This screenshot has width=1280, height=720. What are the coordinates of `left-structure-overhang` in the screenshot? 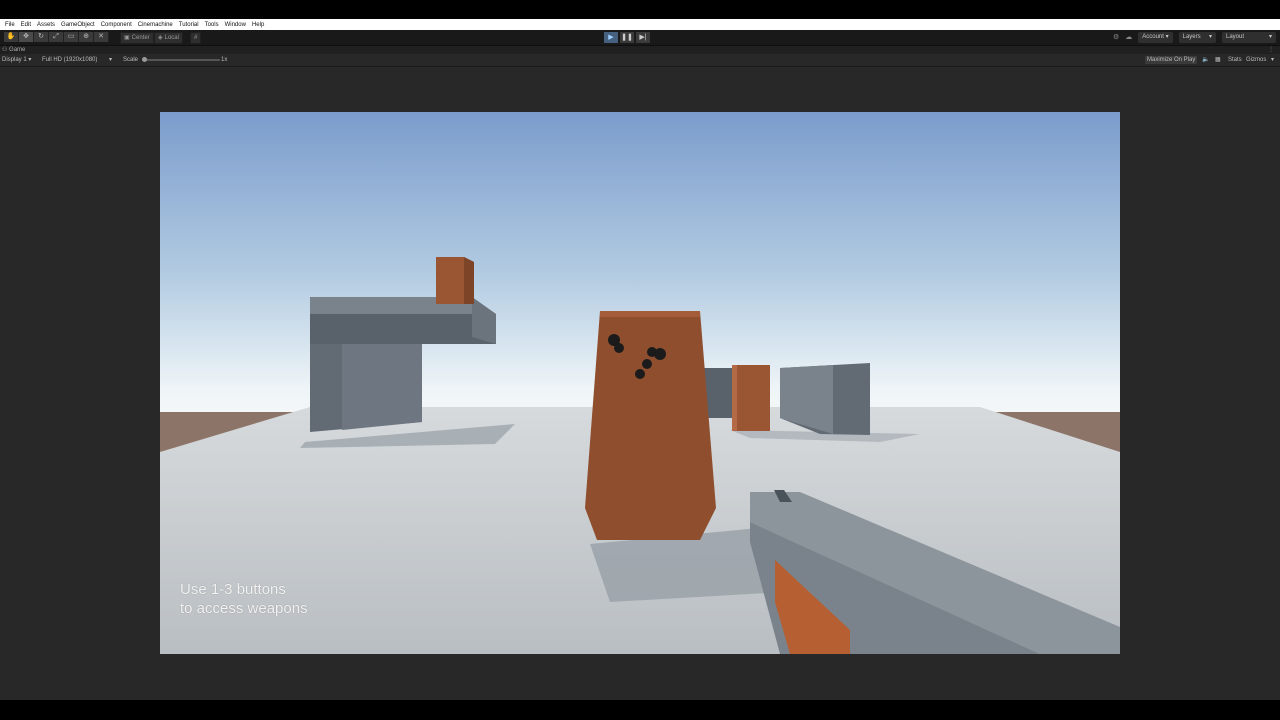 It's located at (403, 329).